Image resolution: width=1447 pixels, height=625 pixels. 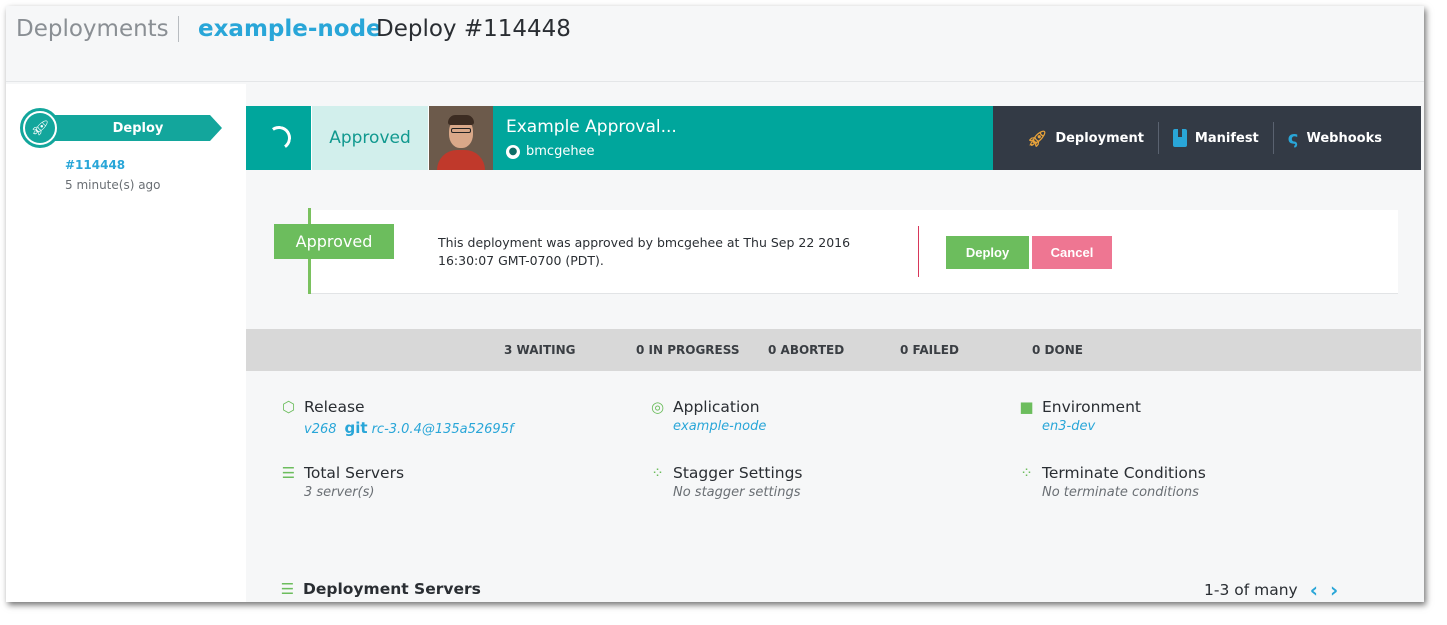 I want to click on pagination: 1-3 of many ‹ ›, so click(x=1271, y=590).